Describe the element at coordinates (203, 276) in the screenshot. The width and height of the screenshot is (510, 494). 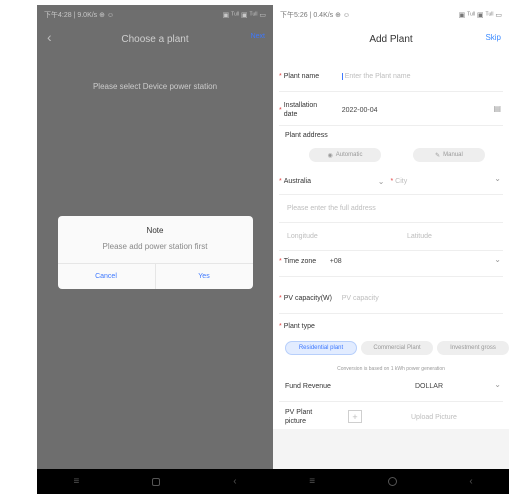
I see `yes-button: Yes` at that location.